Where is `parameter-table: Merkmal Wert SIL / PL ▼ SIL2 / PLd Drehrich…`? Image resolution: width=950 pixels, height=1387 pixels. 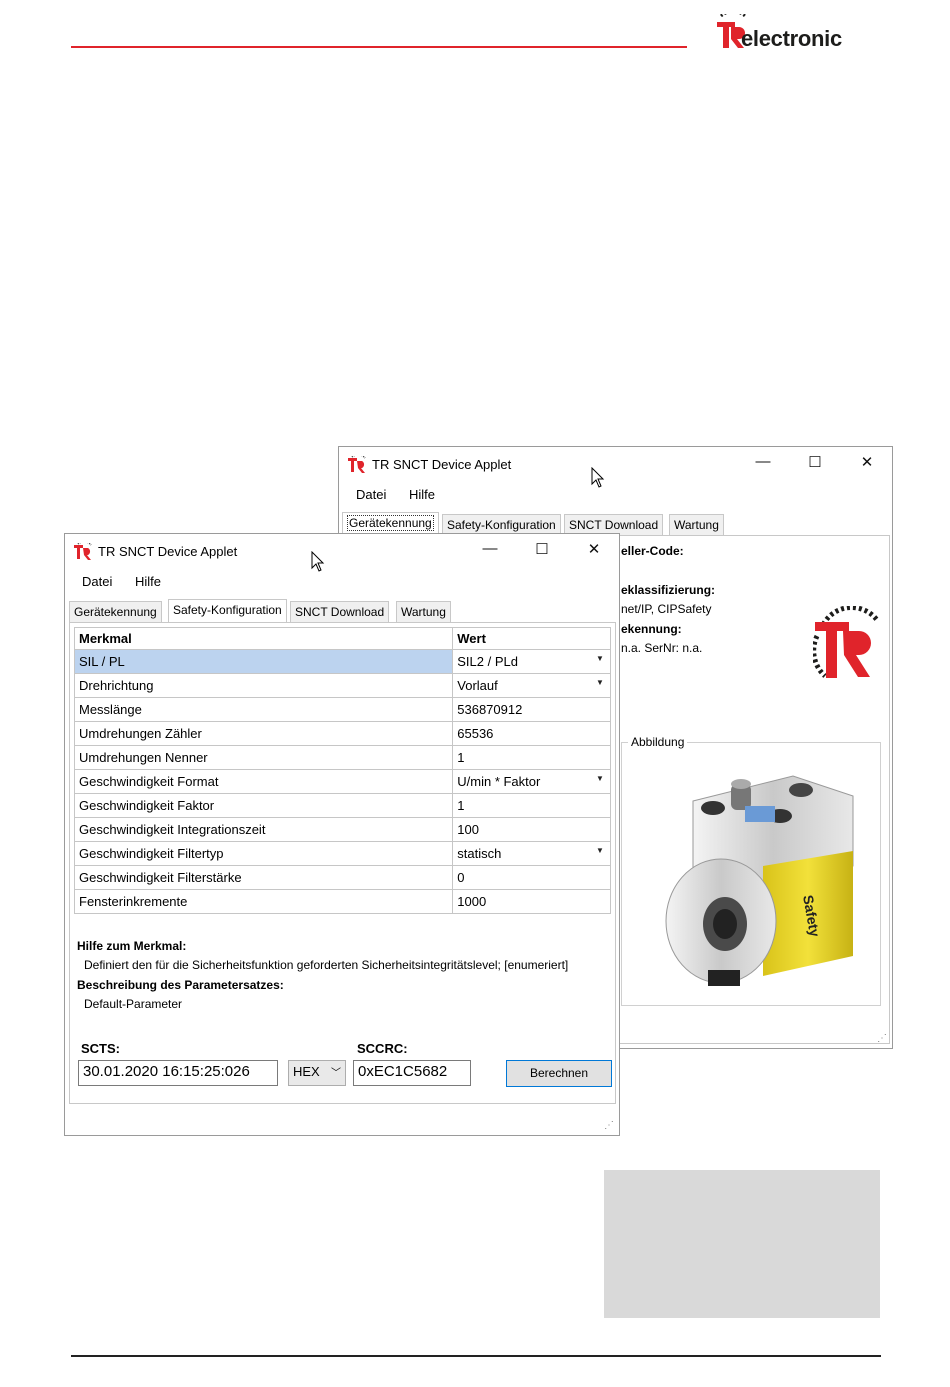 parameter-table: Merkmal Wert SIL / PL ▼ SIL2 / PLd Drehrich… is located at coordinates (342, 770).